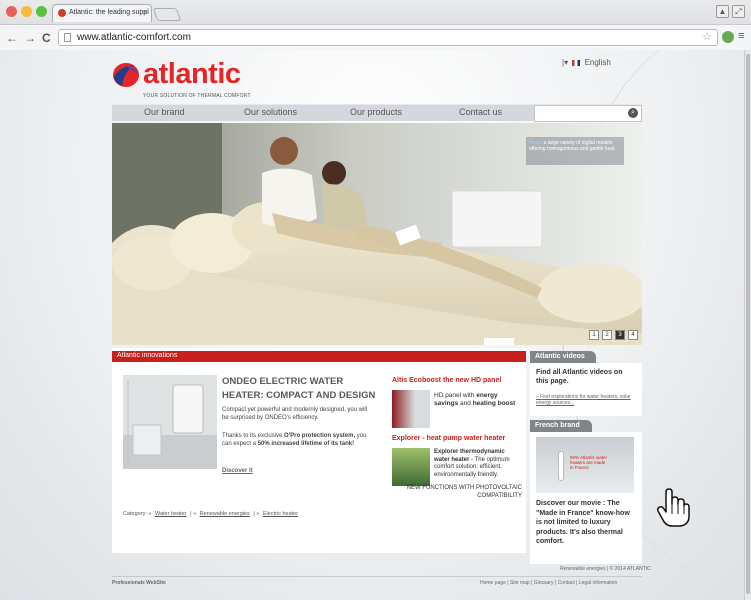  Describe the element at coordinates (588, 113) in the screenshot. I see `search-input: ⌕` at that location.